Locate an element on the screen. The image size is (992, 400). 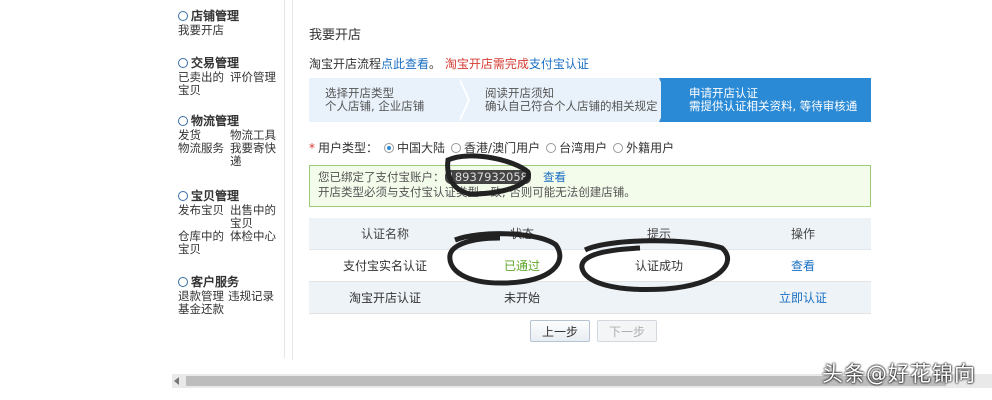
flow-note: 淘宝开店流程点此查看。 淘宝开店需完成支付宝认证 is located at coordinates (449, 64).